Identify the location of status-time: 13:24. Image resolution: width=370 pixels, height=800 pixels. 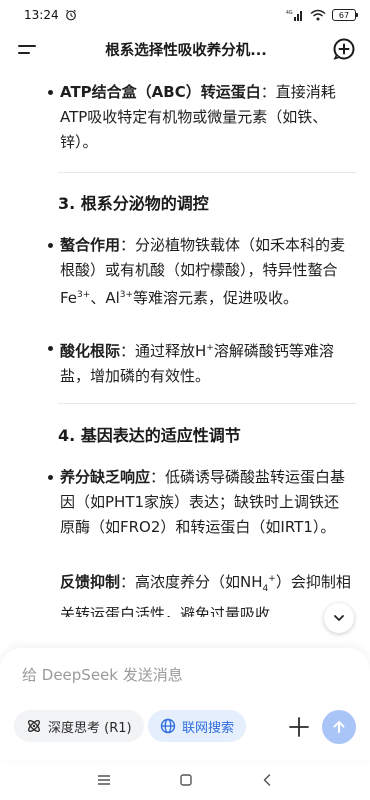
(41, 15).